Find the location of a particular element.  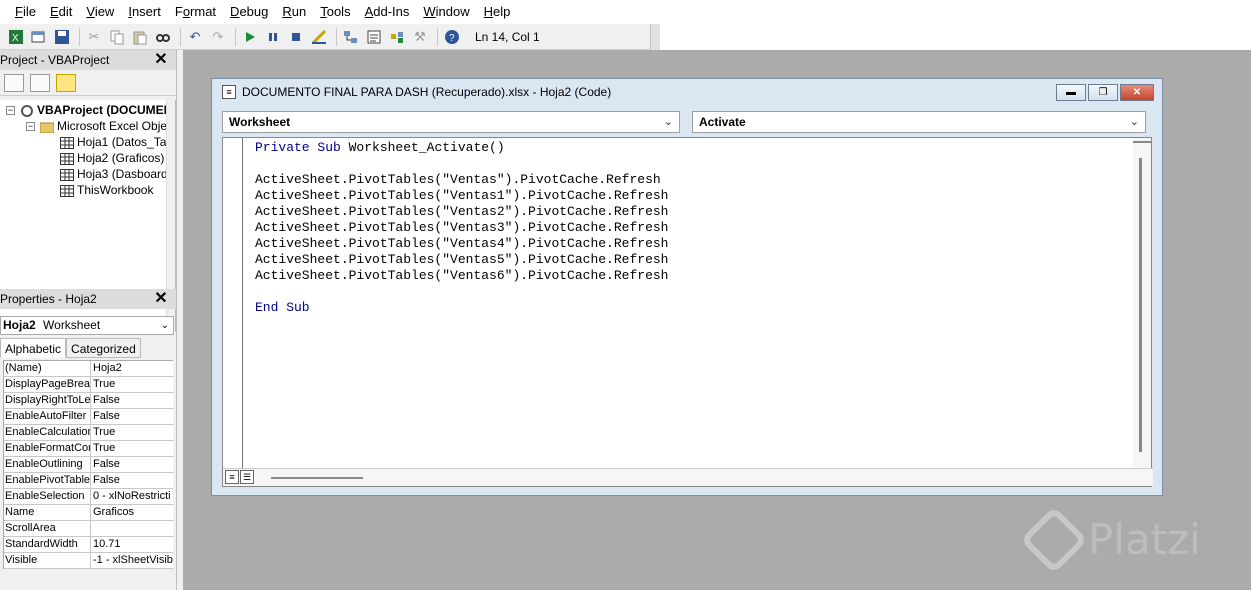

property-row: EnablePivotTable False is located at coordinates (88, 481).